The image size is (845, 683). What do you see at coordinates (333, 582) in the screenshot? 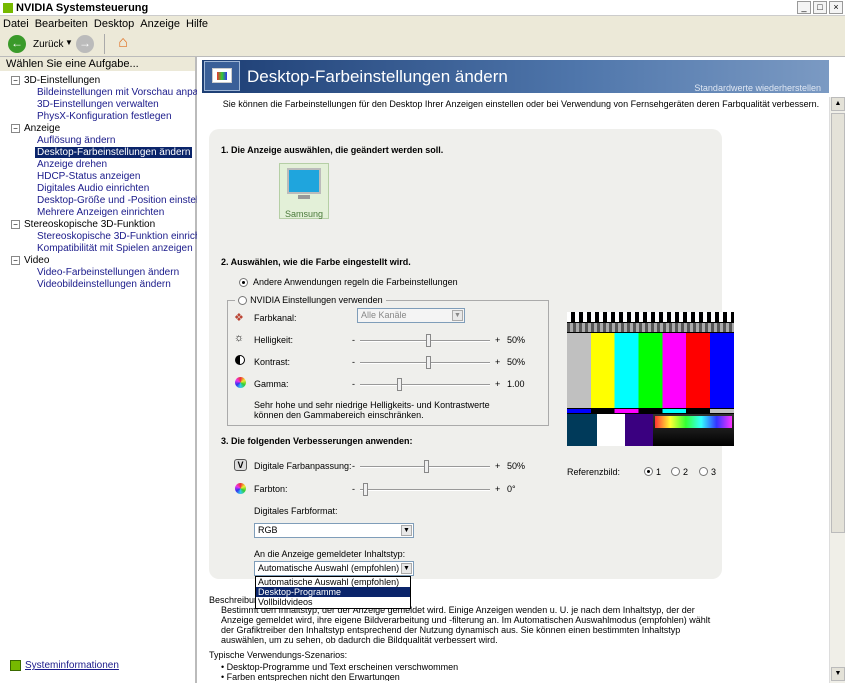
I see `dropdown-option-auto: Automatische Auswahl (empfohlen)` at bounding box center [333, 582].